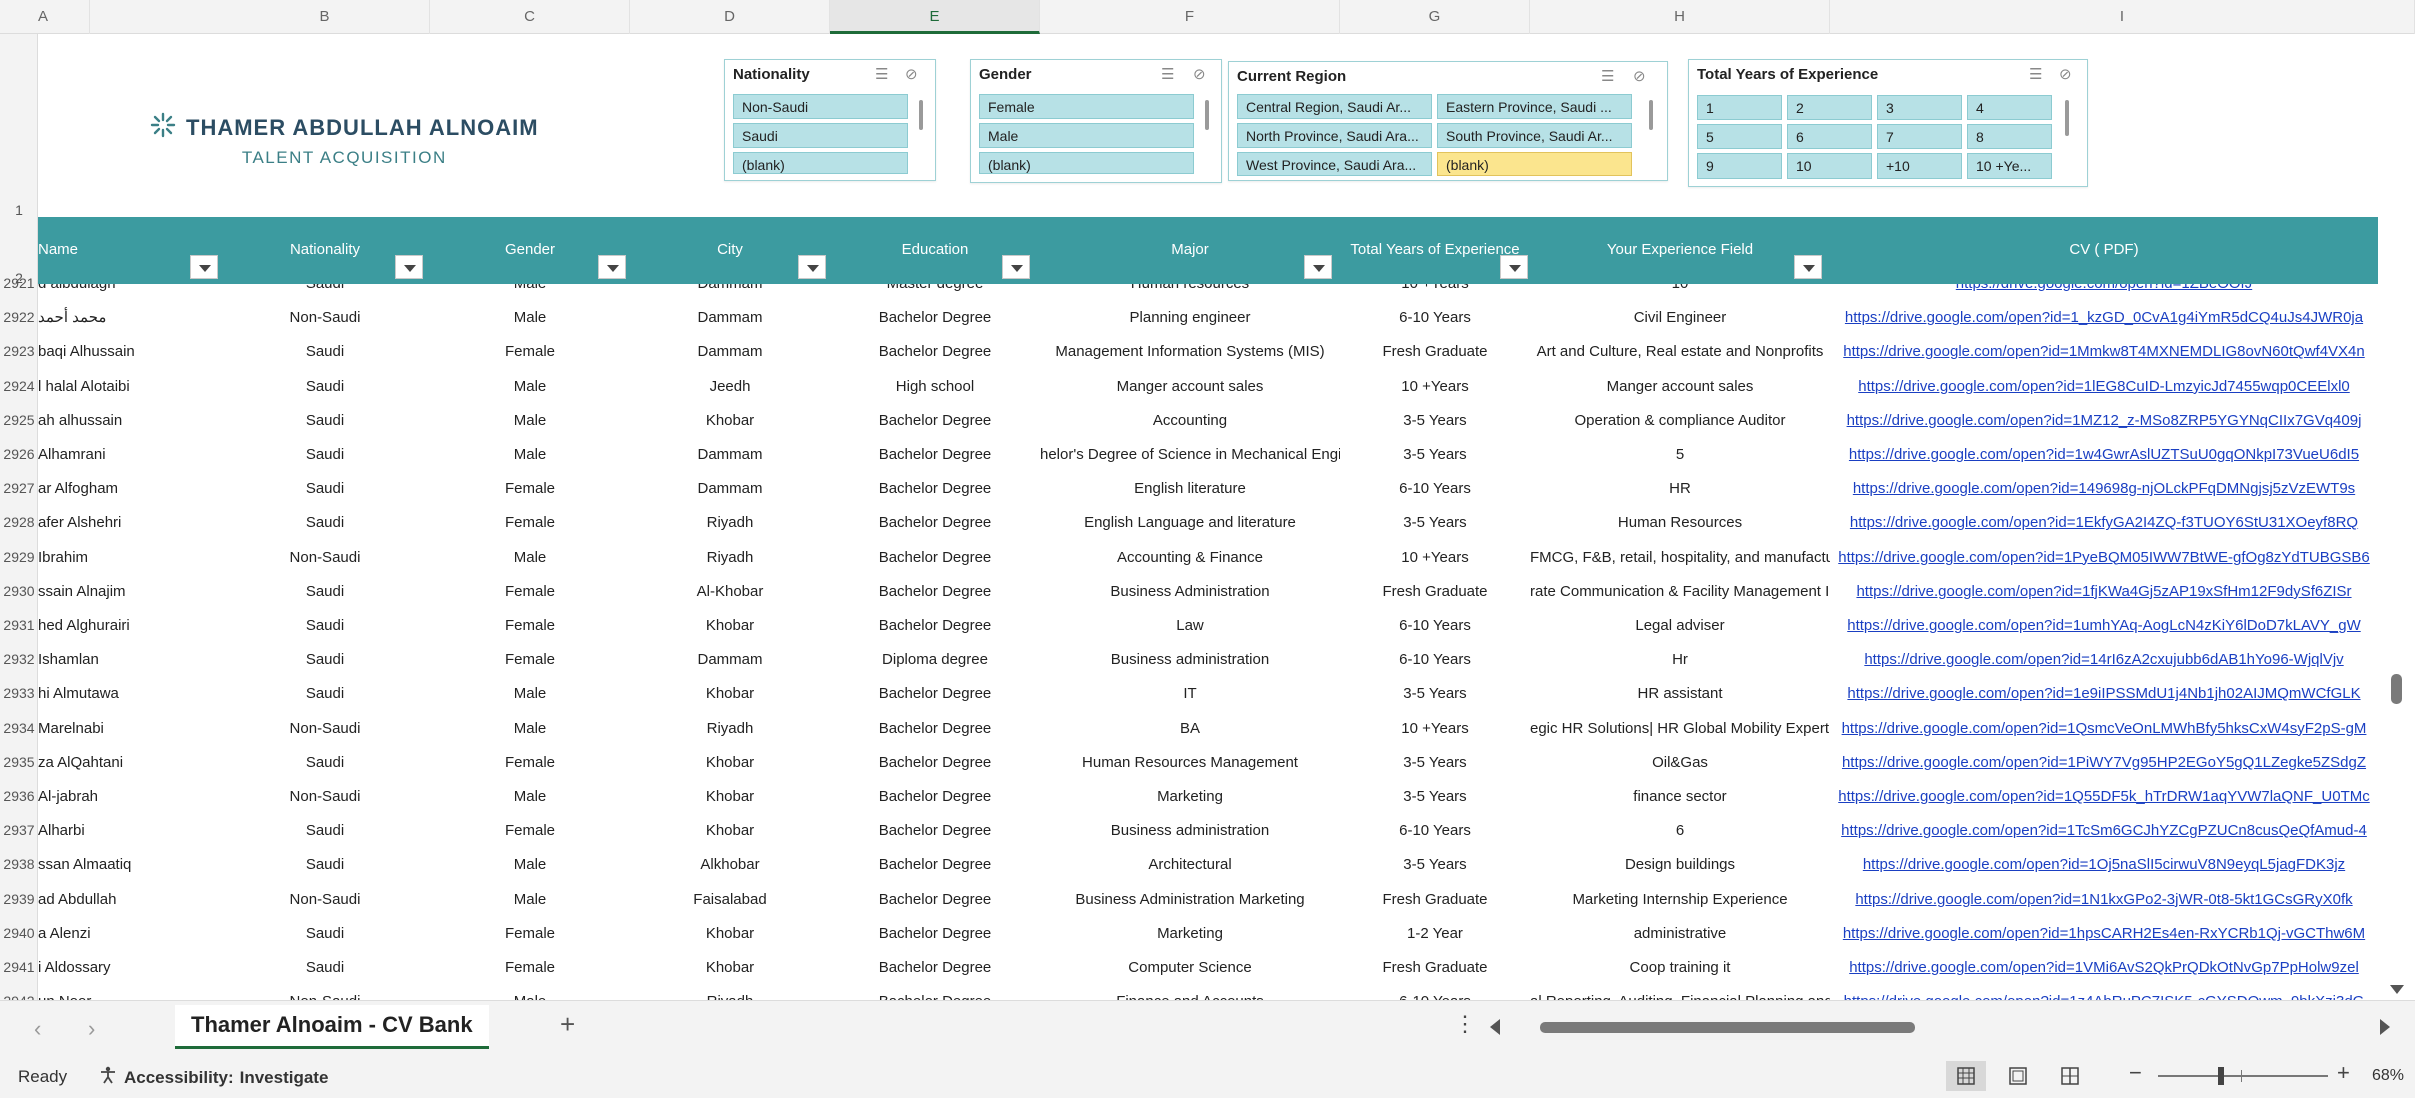 The width and height of the screenshot is (2415, 1098). I want to click on page-layout-view-button, so click(2018, 1076).